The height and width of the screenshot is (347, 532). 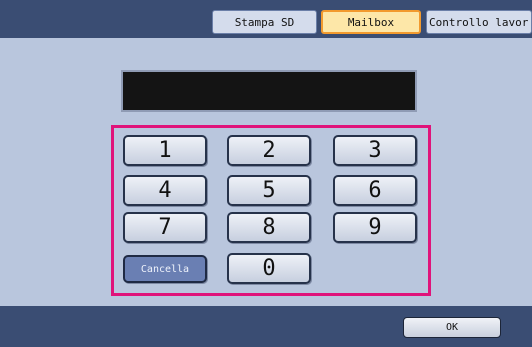 What do you see at coordinates (371, 22) in the screenshot?
I see `tab-mailbox: Mailbox` at bounding box center [371, 22].